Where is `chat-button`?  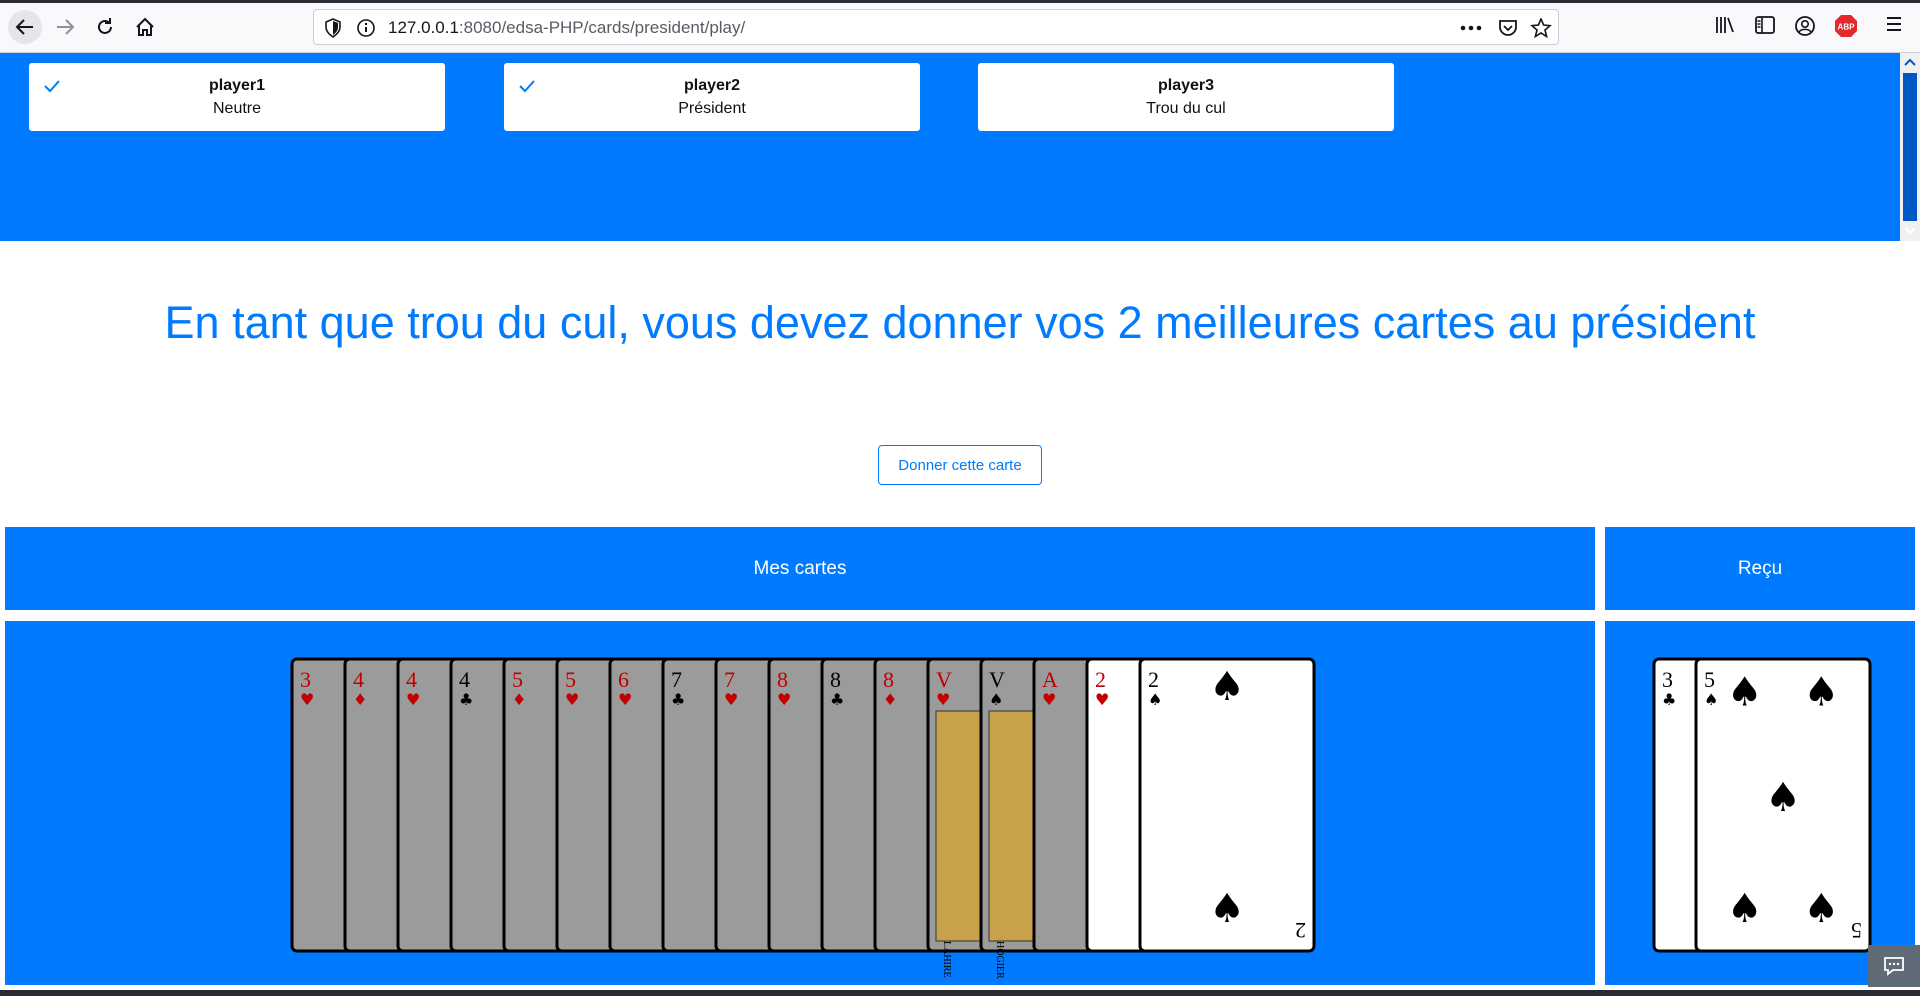 chat-button is located at coordinates (1894, 966).